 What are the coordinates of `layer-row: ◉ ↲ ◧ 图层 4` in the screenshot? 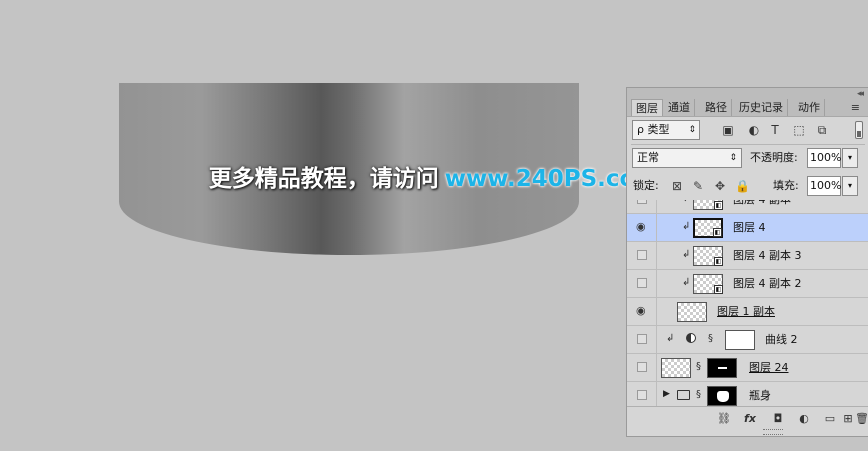 It's located at (747, 228).